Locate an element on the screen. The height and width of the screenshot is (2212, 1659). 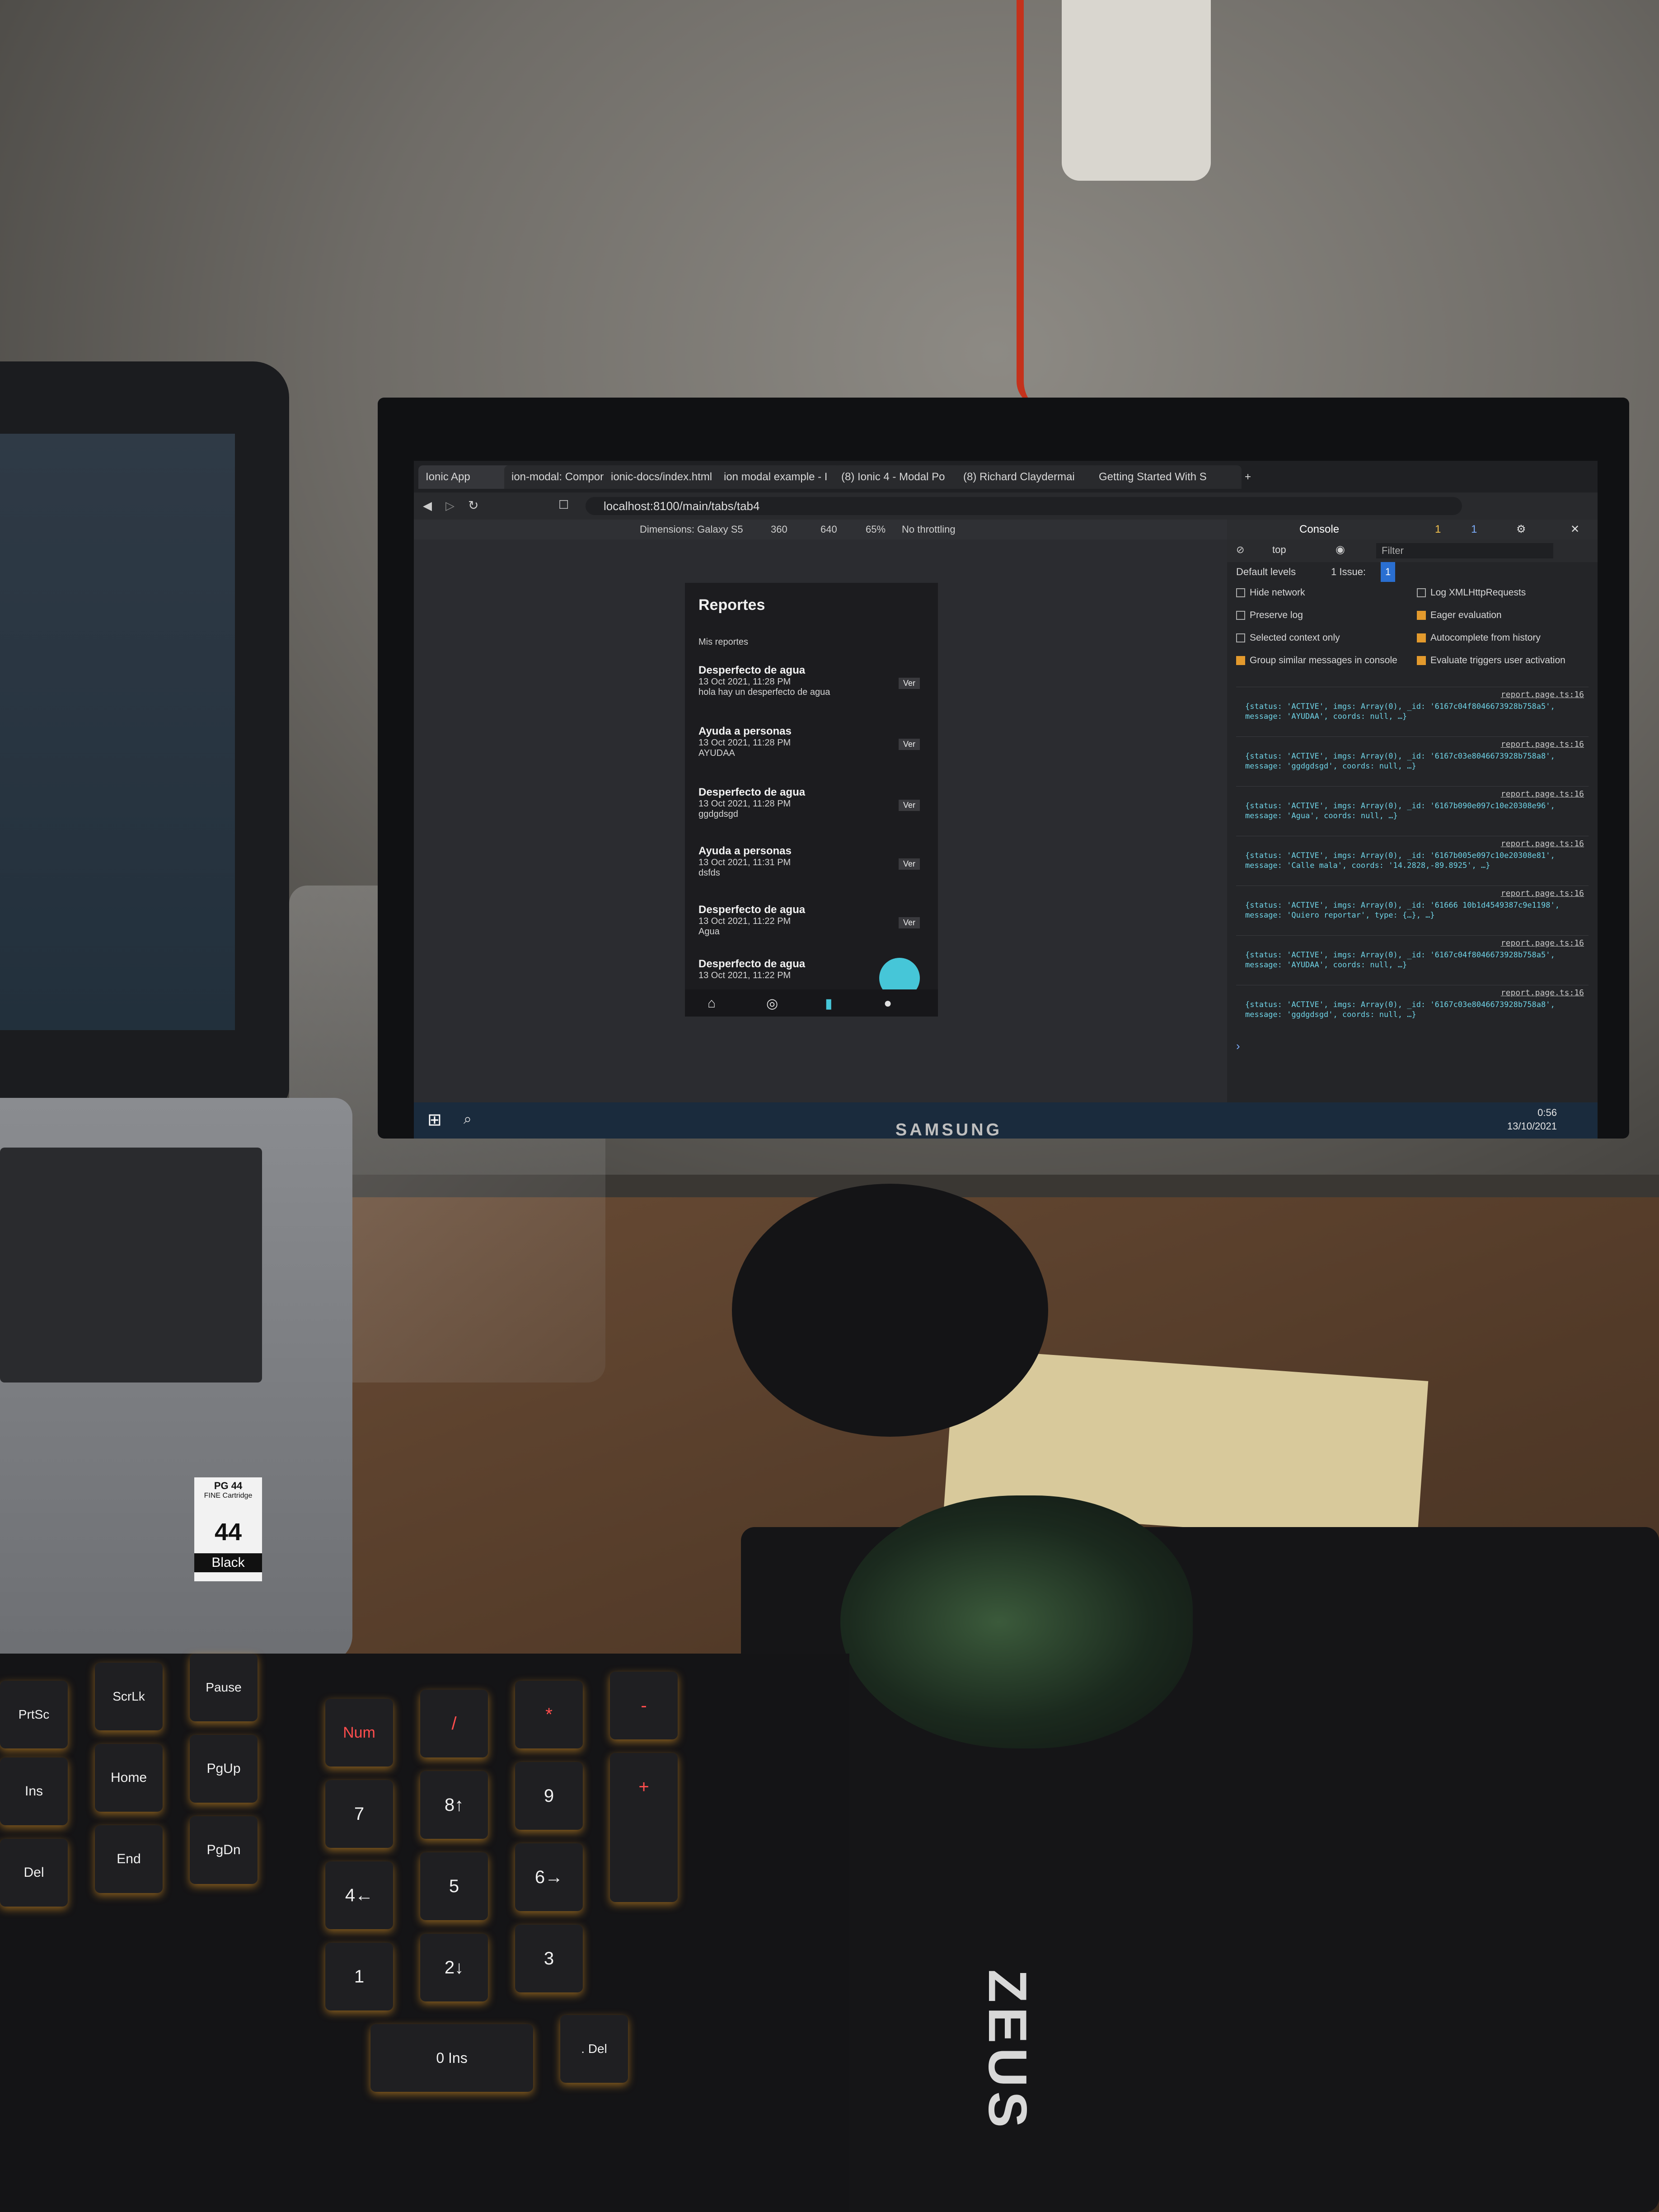
key: - is located at coordinates (644, 1705).